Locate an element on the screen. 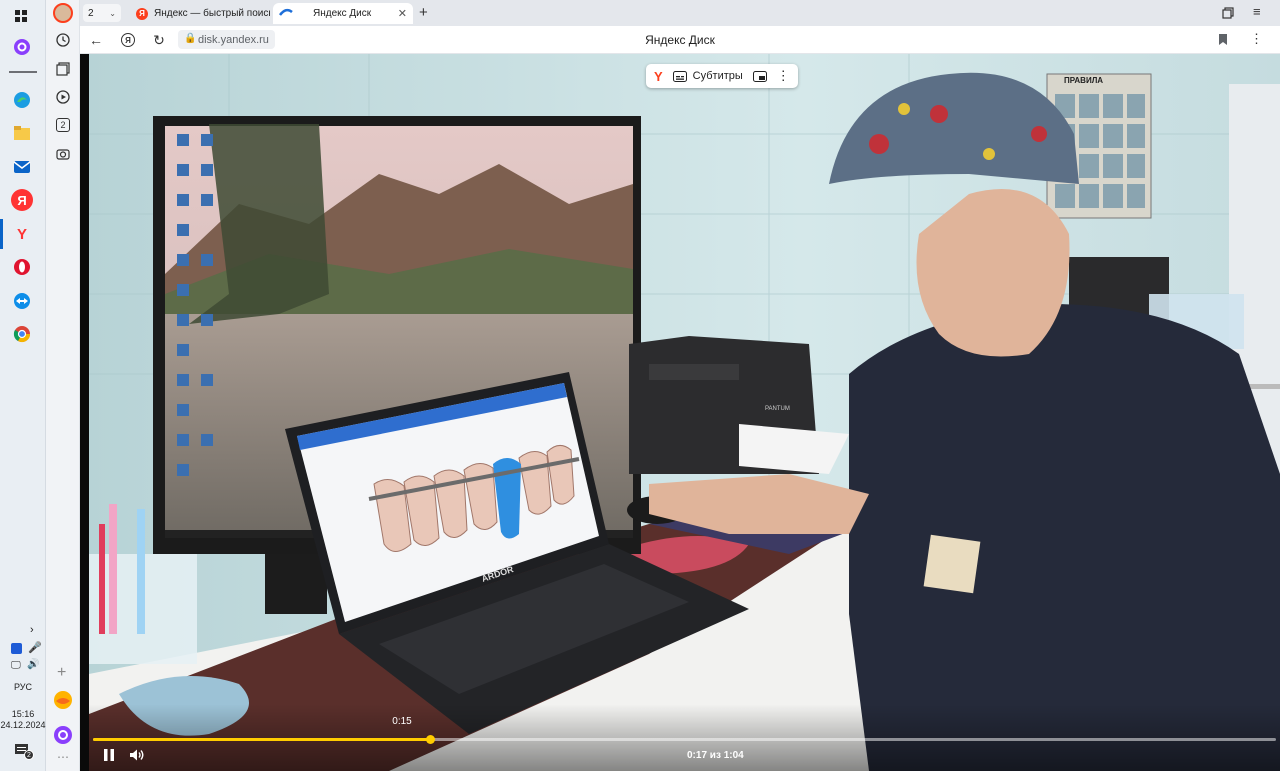 This screenshot has height=771, width=1280. volume-icon: 🔊 is located at coordinates (33, 664).